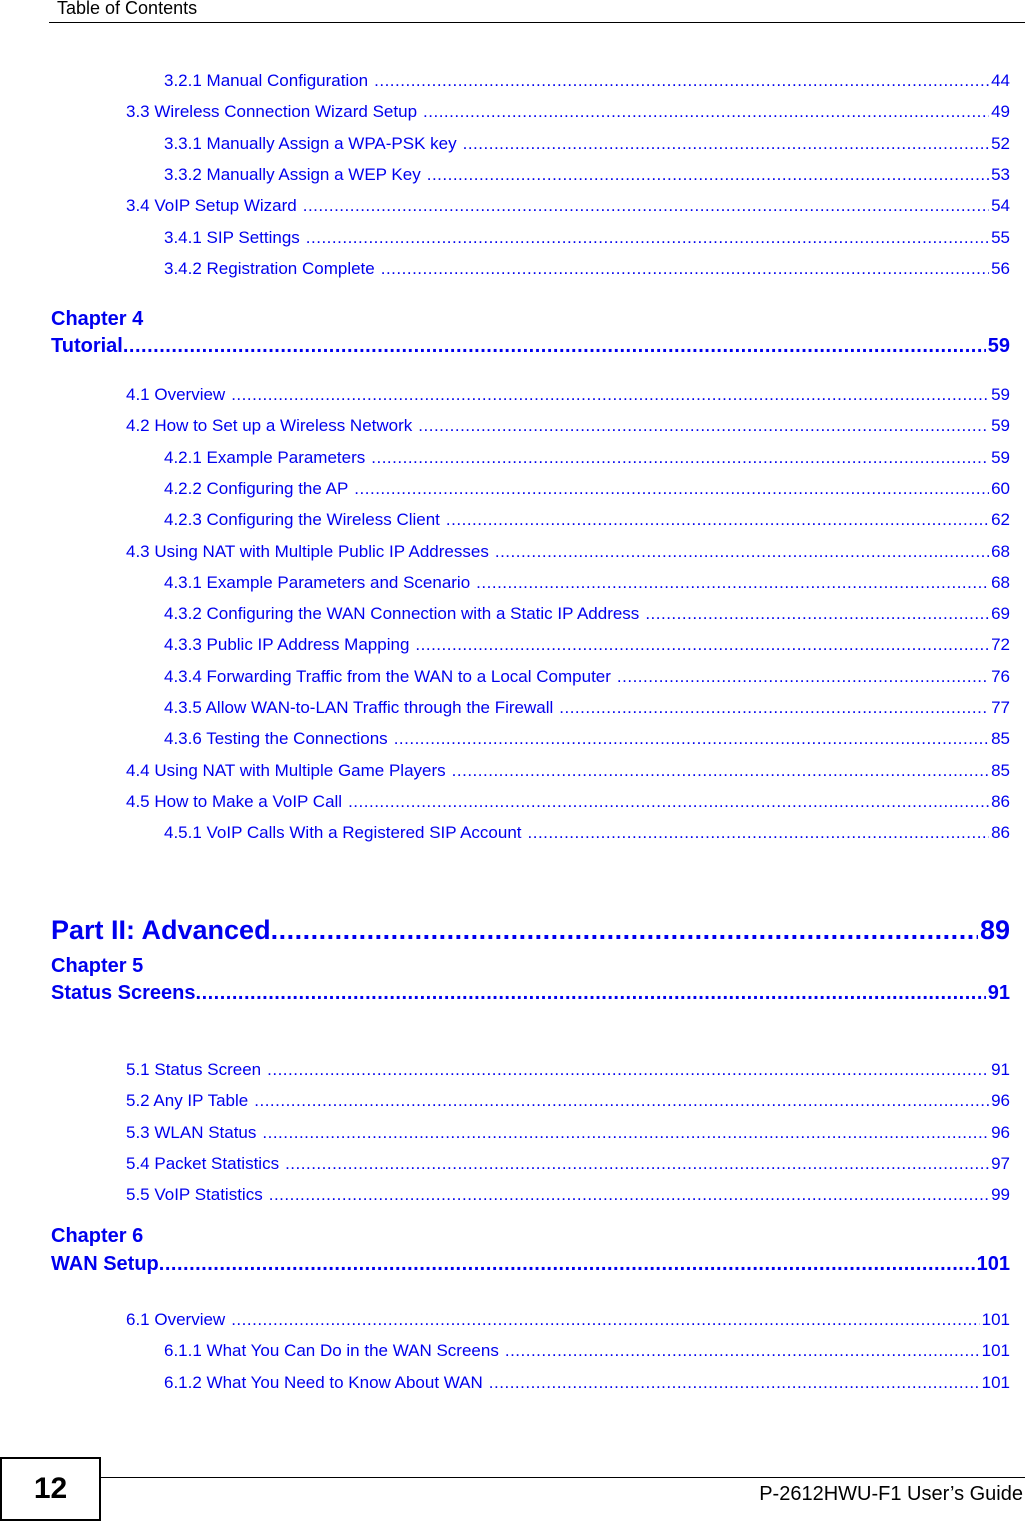 The width and height of the screenshot is (1025, 1524). I want to click on toc-entry-page: 55, so click(999, 238).